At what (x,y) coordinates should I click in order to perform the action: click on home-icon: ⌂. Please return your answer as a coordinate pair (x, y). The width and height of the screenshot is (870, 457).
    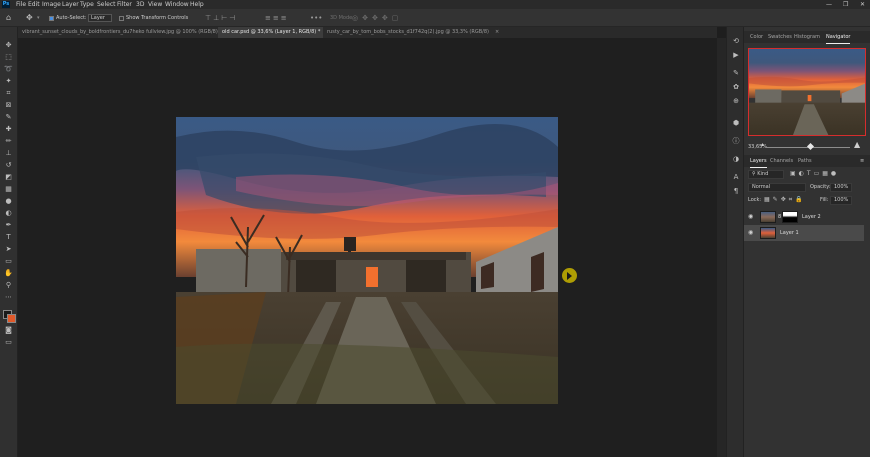
    Looking at the image, I should click on (8, 18).